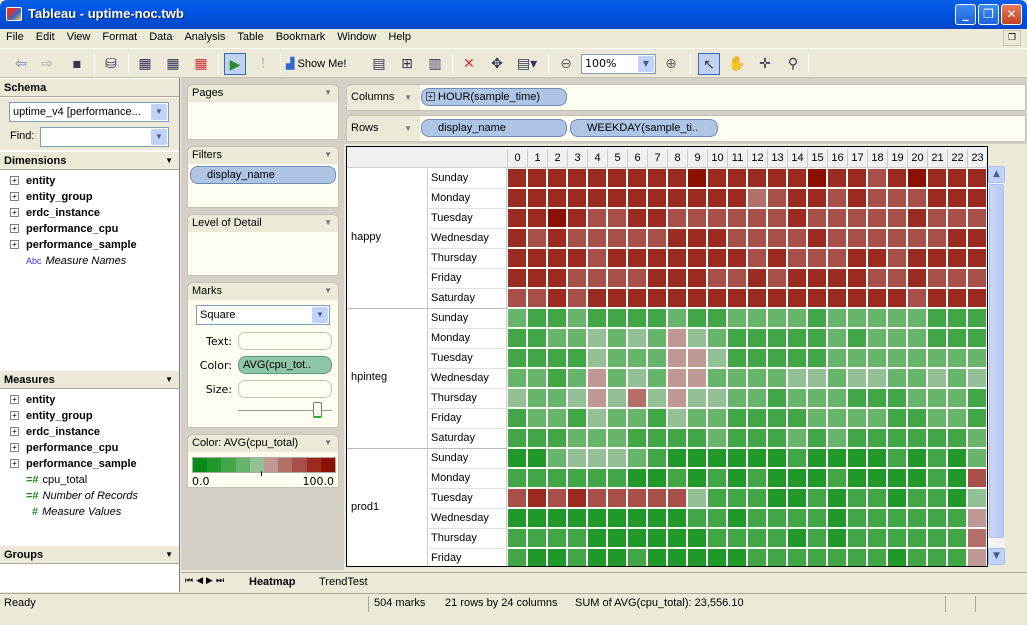 This screenshot has width=1027, height=625. Describe the element at coordinates (15, 36) in the screenshot. I see `menu-file: File` at that location.